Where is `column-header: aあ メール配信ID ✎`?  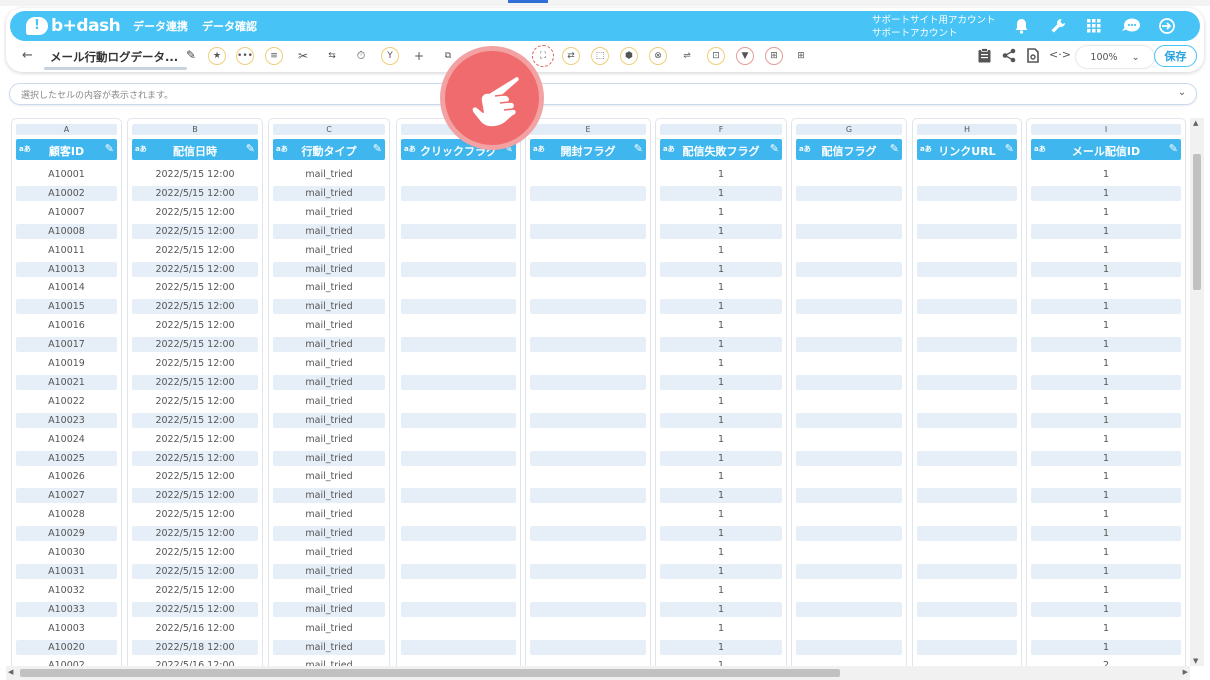 column-header: aあ メール配信ID ✎ is located at coordinates (1106, 149).